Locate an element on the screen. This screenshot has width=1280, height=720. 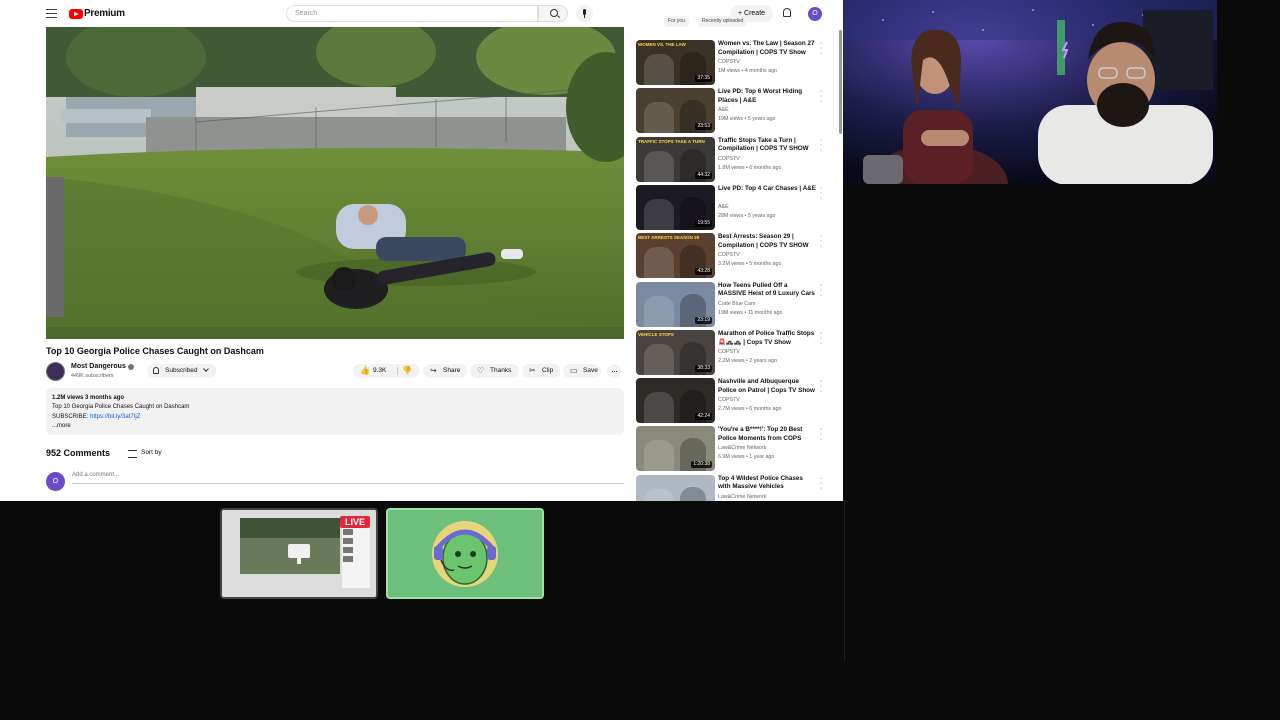
recommendation-meta: 2.7M views • 6 months ago is located at coordinates (750, 409).